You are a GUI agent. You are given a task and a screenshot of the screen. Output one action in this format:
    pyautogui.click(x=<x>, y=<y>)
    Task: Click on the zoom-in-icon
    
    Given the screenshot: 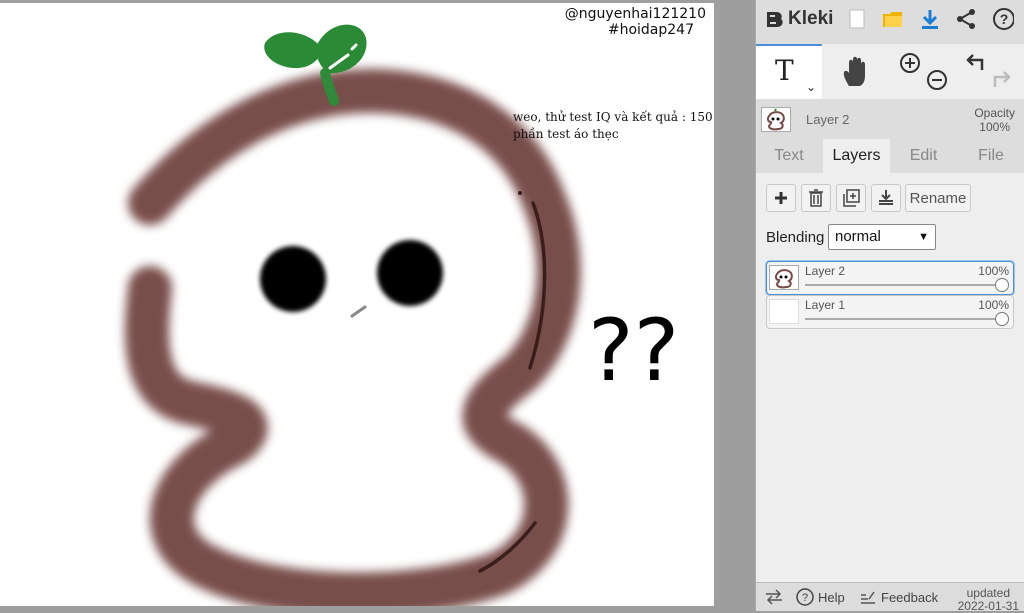 What is the action you would take?
    pyautogui.click(x=910, y=63)
    